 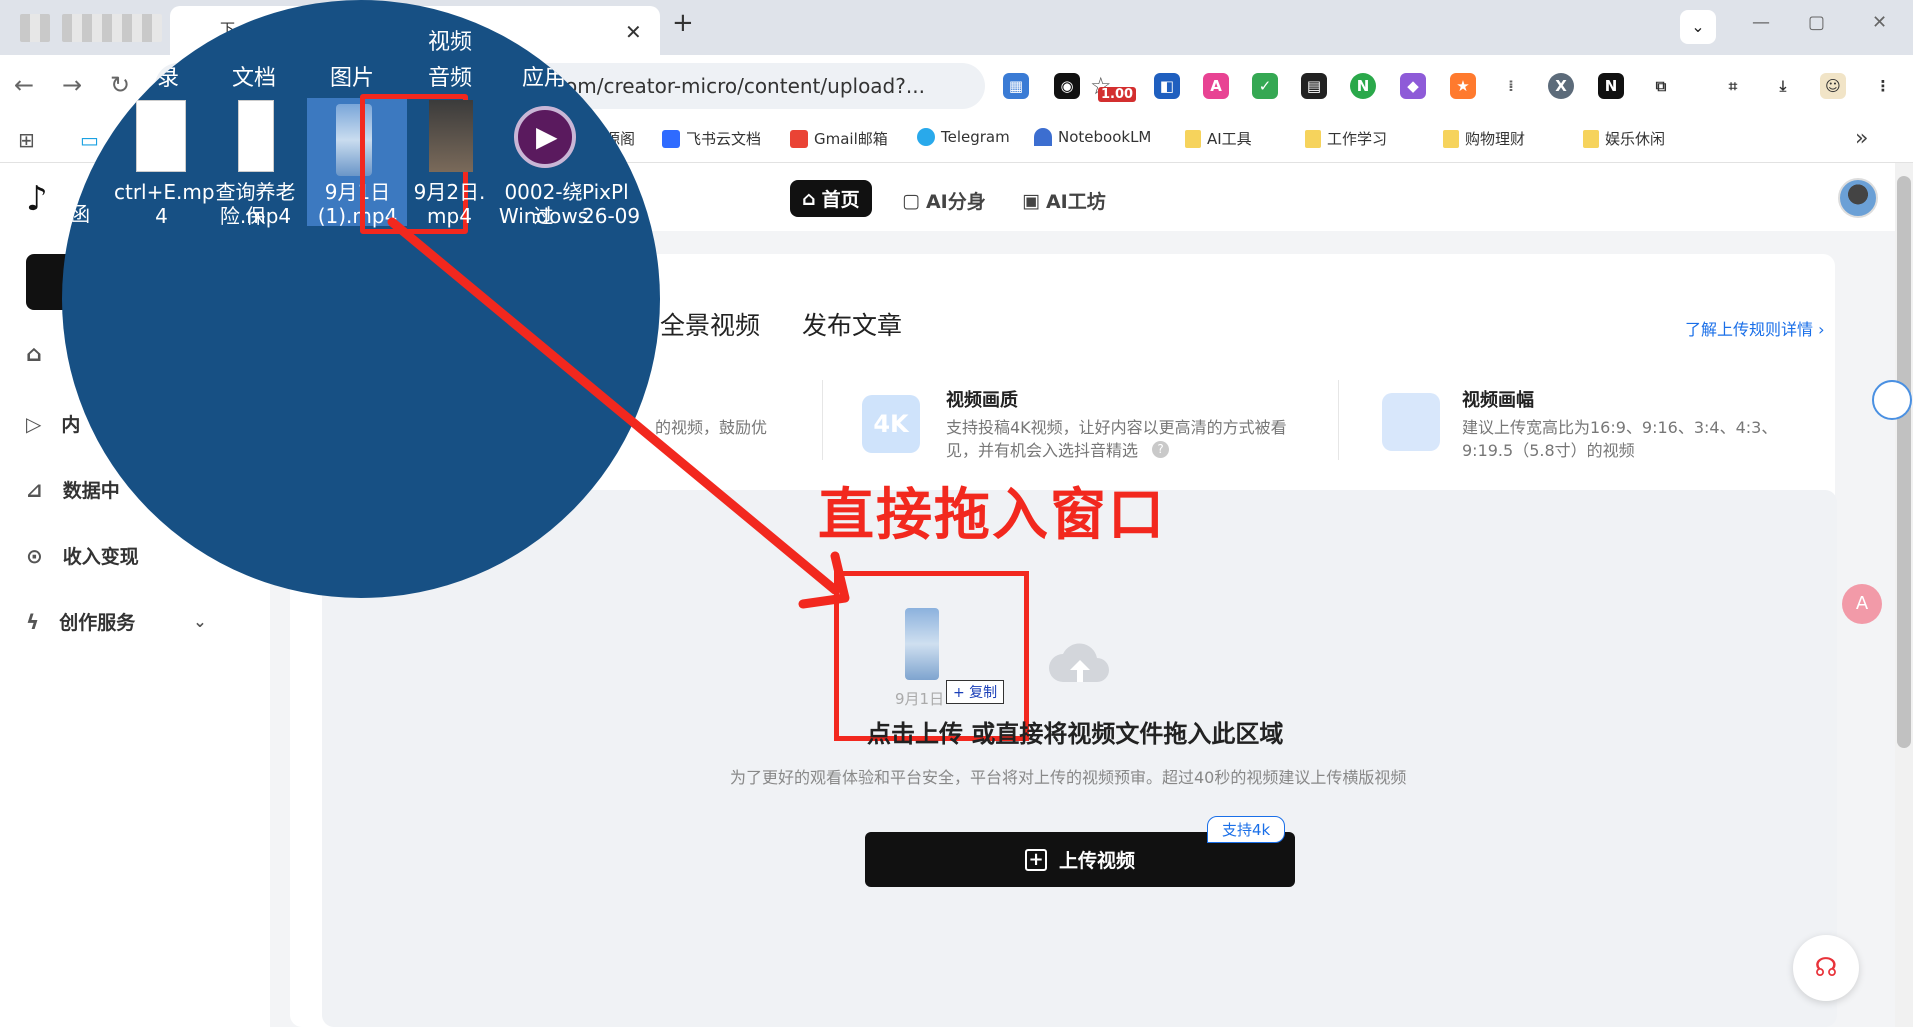 What do you see at coordinates (34, 423) in the screenshot?
I see `play-icon: ▷` at bounding box center [34, 423].